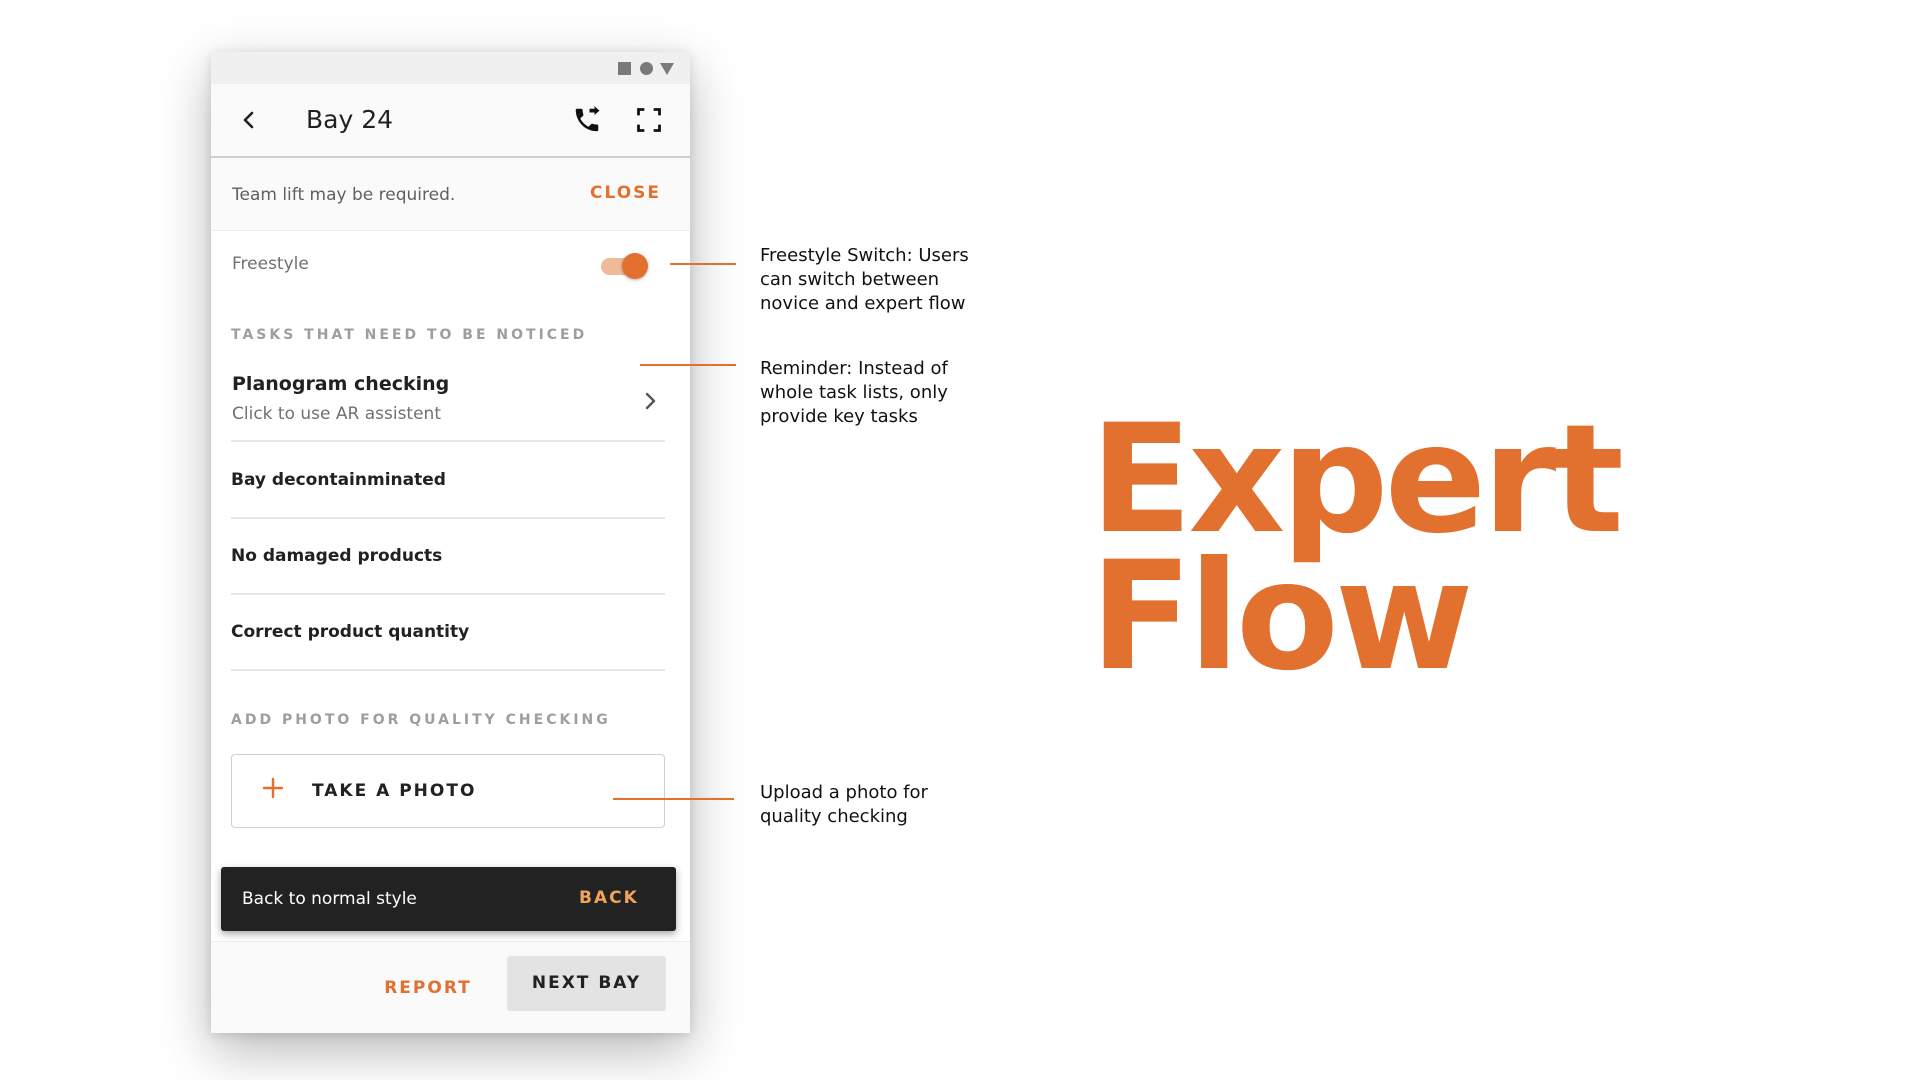  What do you see at coordinates (587, 120) in the screenshot?
I see `phone-forward-icon` at bounding box center [587, 120].